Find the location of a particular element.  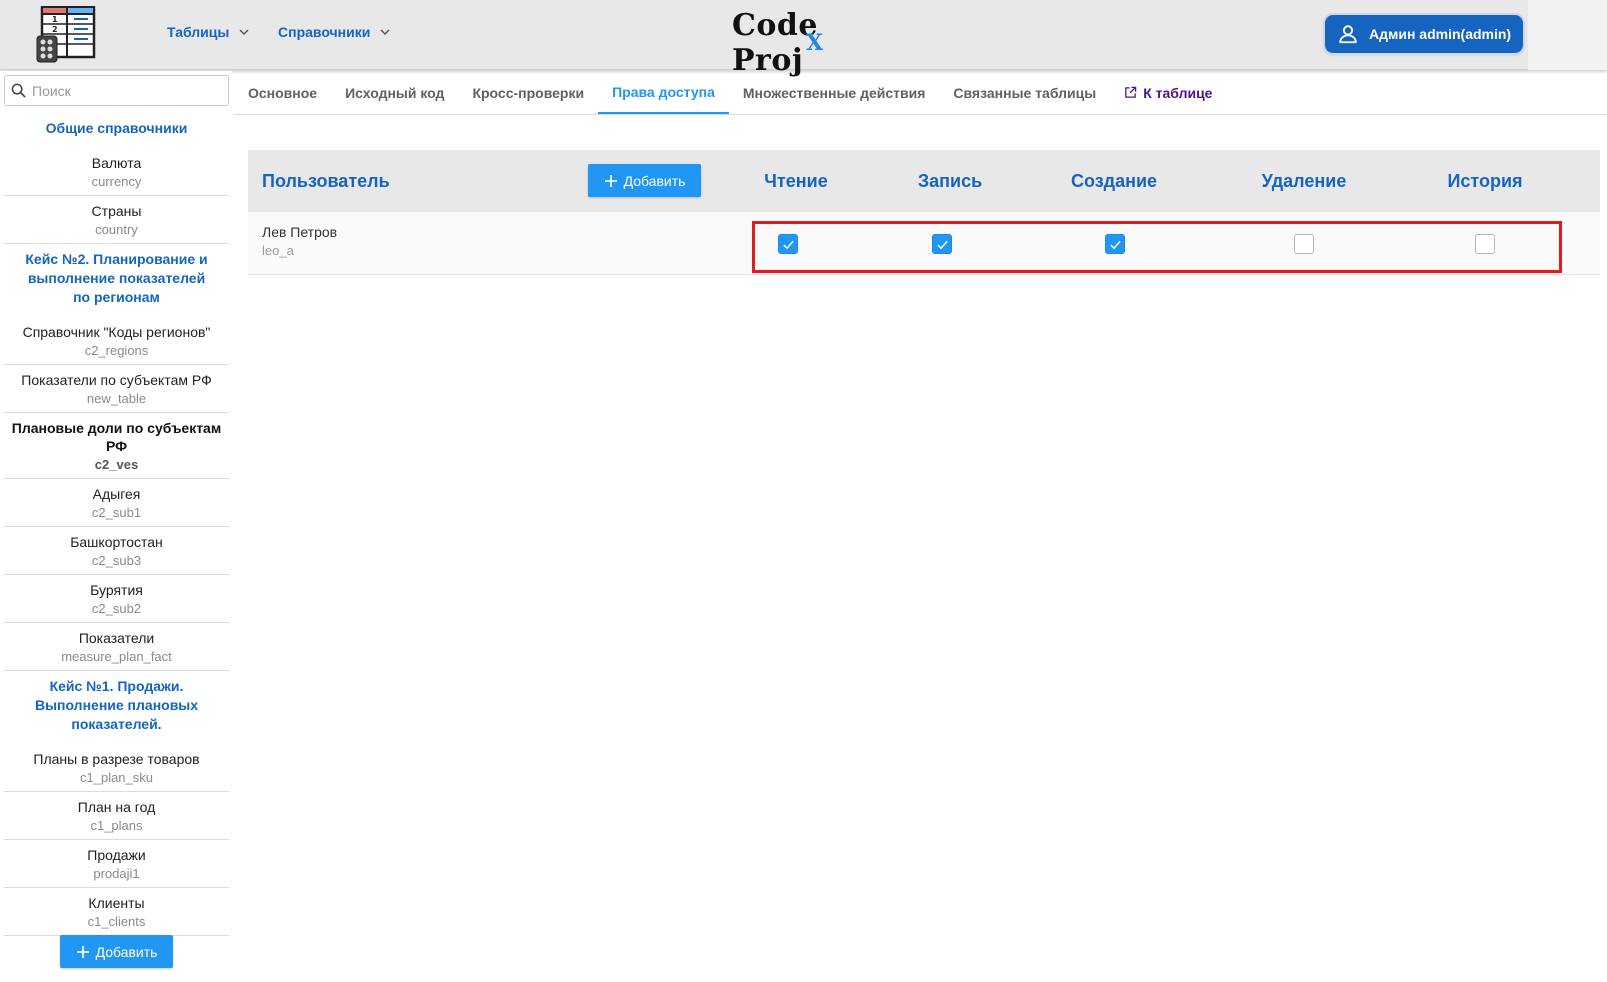

tab-5: Множественные действия is located at coordinates (834, 92).